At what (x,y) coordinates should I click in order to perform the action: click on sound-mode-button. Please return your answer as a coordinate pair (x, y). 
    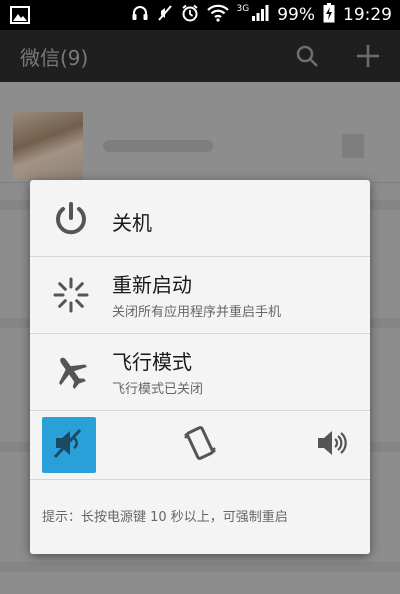
    Looking at the image, I should click on (331, 445).